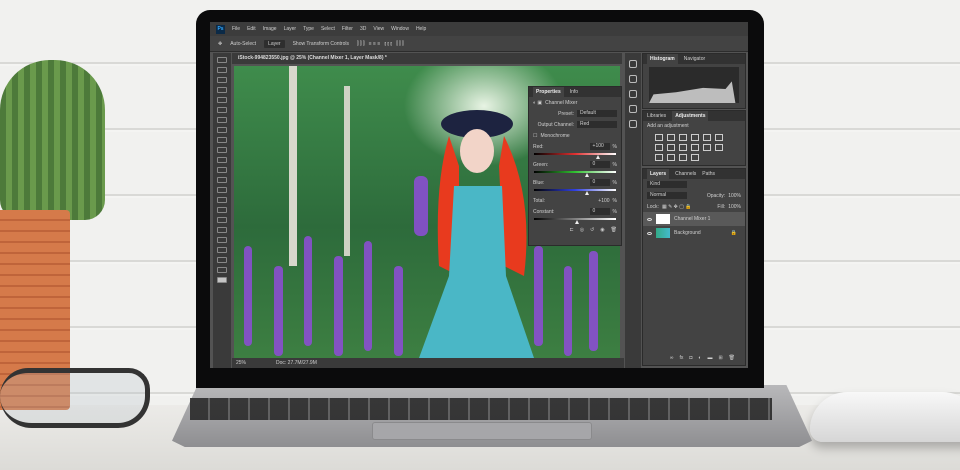 Image resolution: width=960 pixels, height=470 pixels. I want to click on color-swatch, so click(222, 280).